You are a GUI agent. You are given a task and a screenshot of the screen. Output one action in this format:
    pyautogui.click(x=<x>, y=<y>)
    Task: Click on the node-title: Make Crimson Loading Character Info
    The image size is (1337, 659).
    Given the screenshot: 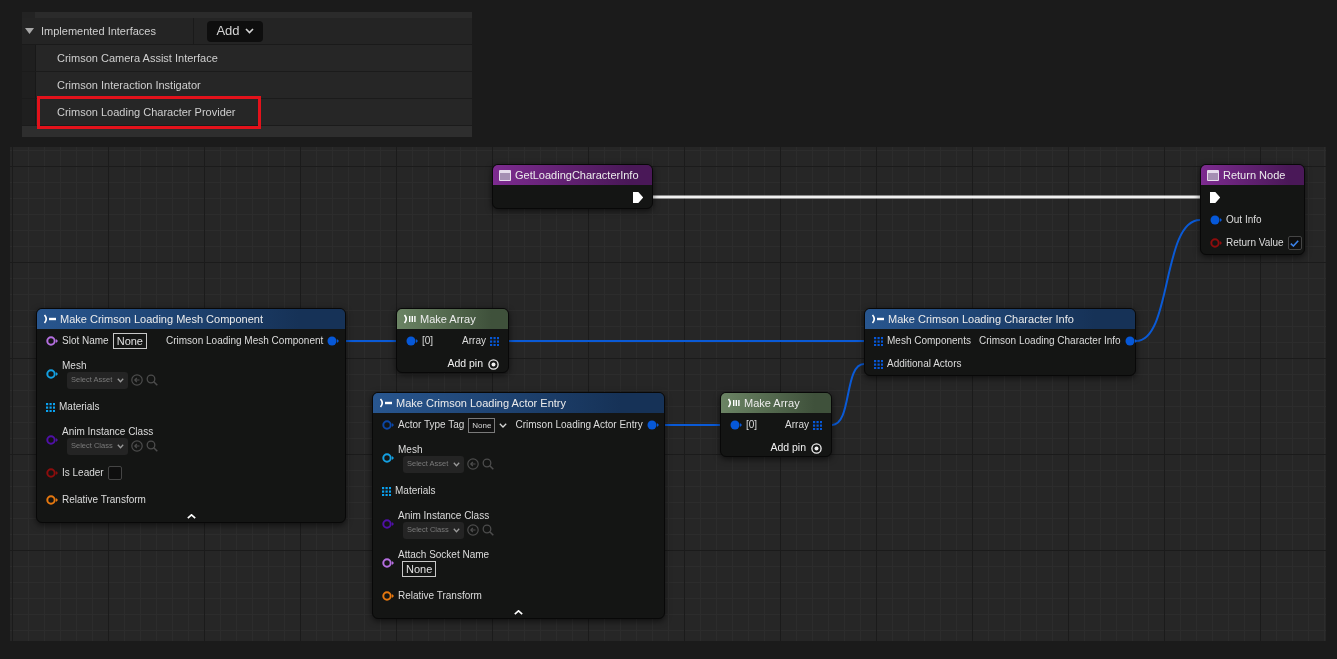 What is the action you would take?
    pyautogui.click(x=981, y=319)
    